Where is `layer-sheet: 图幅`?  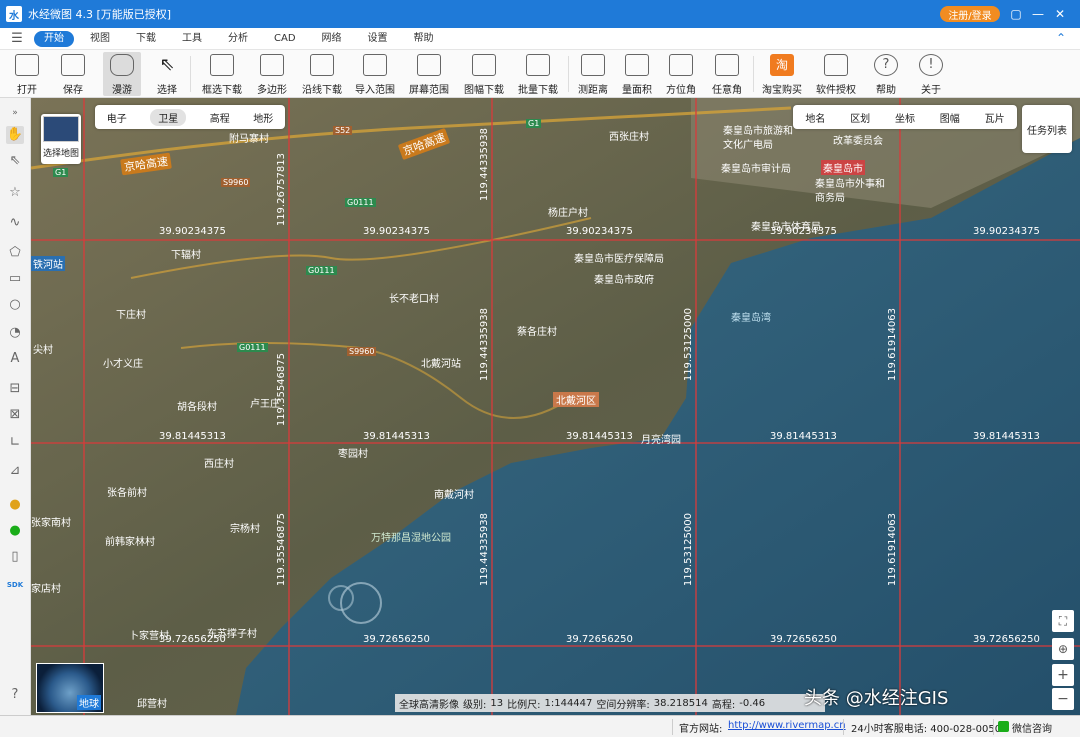
layer-sheet: 图幅 is located at coordinates (950, 117).